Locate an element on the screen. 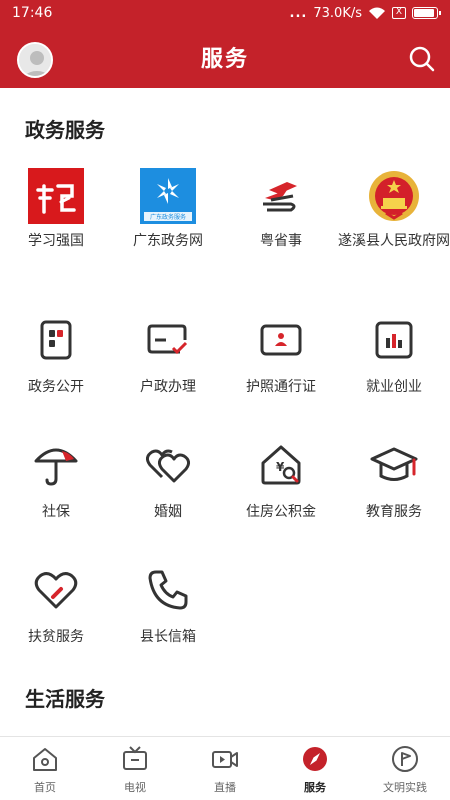  avatar-icon is located at coordinates (35, 60).